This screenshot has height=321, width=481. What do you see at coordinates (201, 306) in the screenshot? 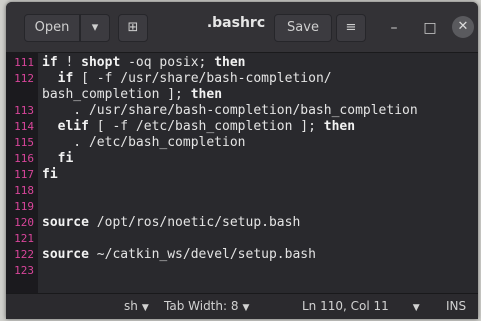
I see `tab-width-label: Tab Width: 8` at bounding box center [201, 306].